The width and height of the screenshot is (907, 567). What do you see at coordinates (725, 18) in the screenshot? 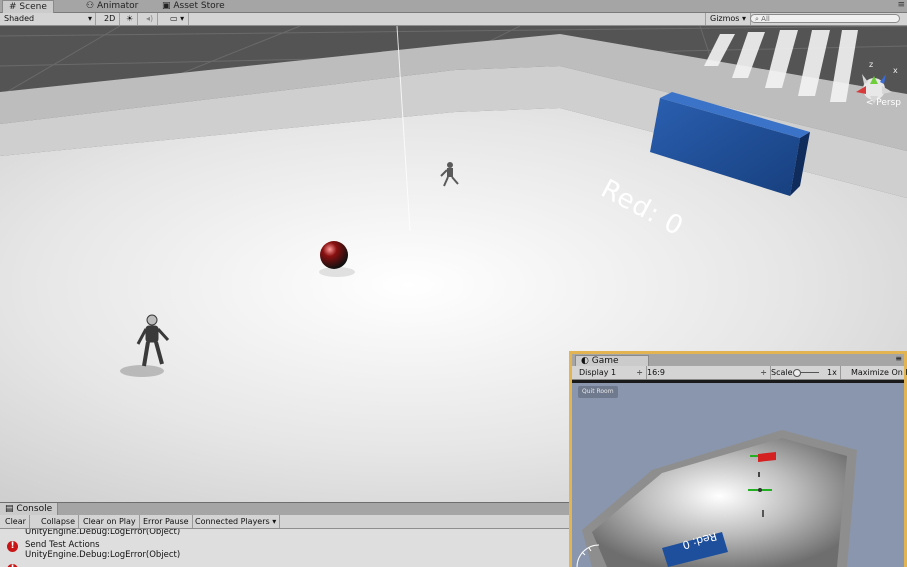
I see `gizmos-label: Gizmos` at bounding box center [725, 18].